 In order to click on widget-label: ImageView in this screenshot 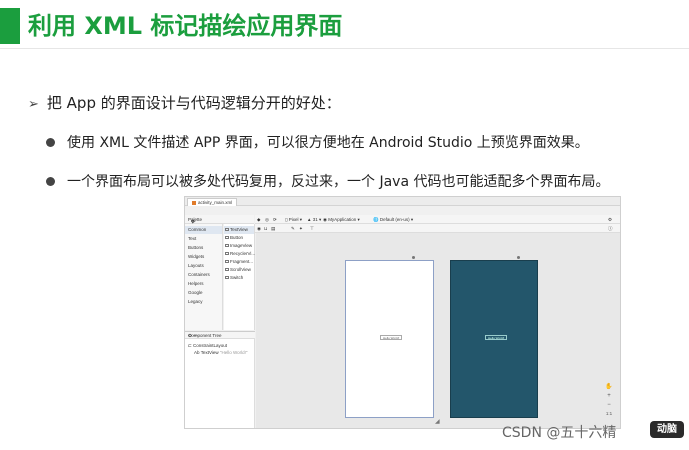, I will do `click(241, 245)`.